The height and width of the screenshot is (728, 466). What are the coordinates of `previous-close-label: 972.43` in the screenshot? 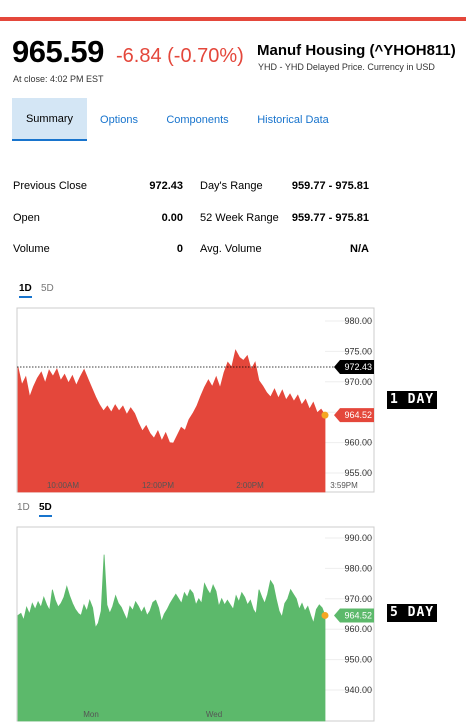 It's located at (358, 367).